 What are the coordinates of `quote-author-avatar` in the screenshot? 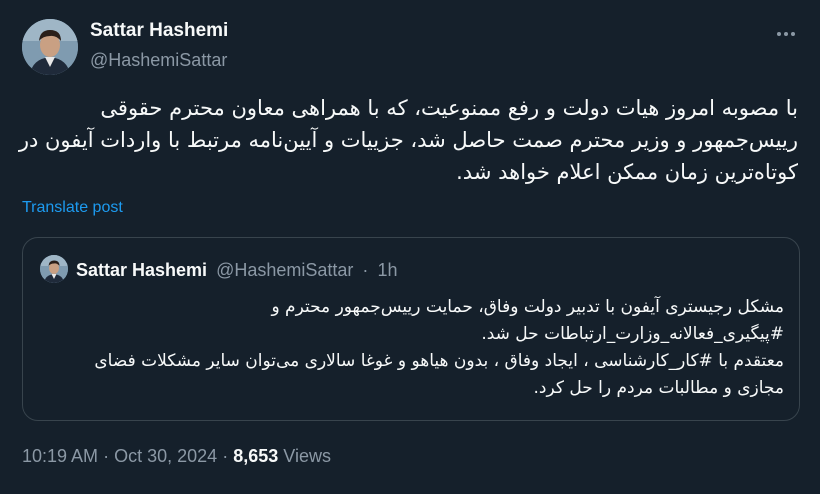 It's located at (54, 269).